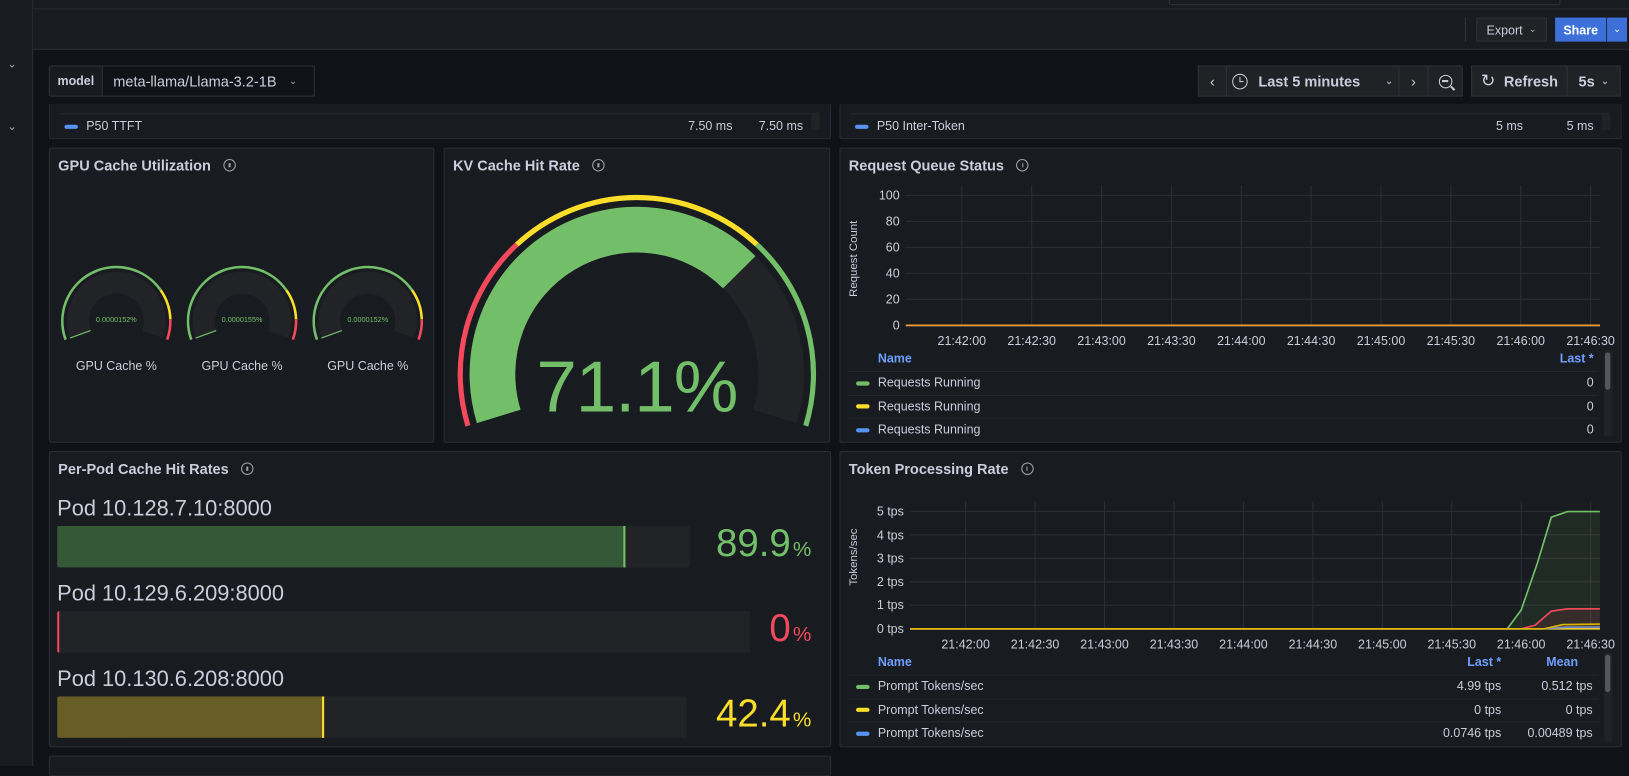 Image resolution: width=1629 pixels, height=776 pixels. What do you see at coordinates (612, 315) in the screenshot?
I see `kv-cache-gauge-value` at bounding box center [612, 315].